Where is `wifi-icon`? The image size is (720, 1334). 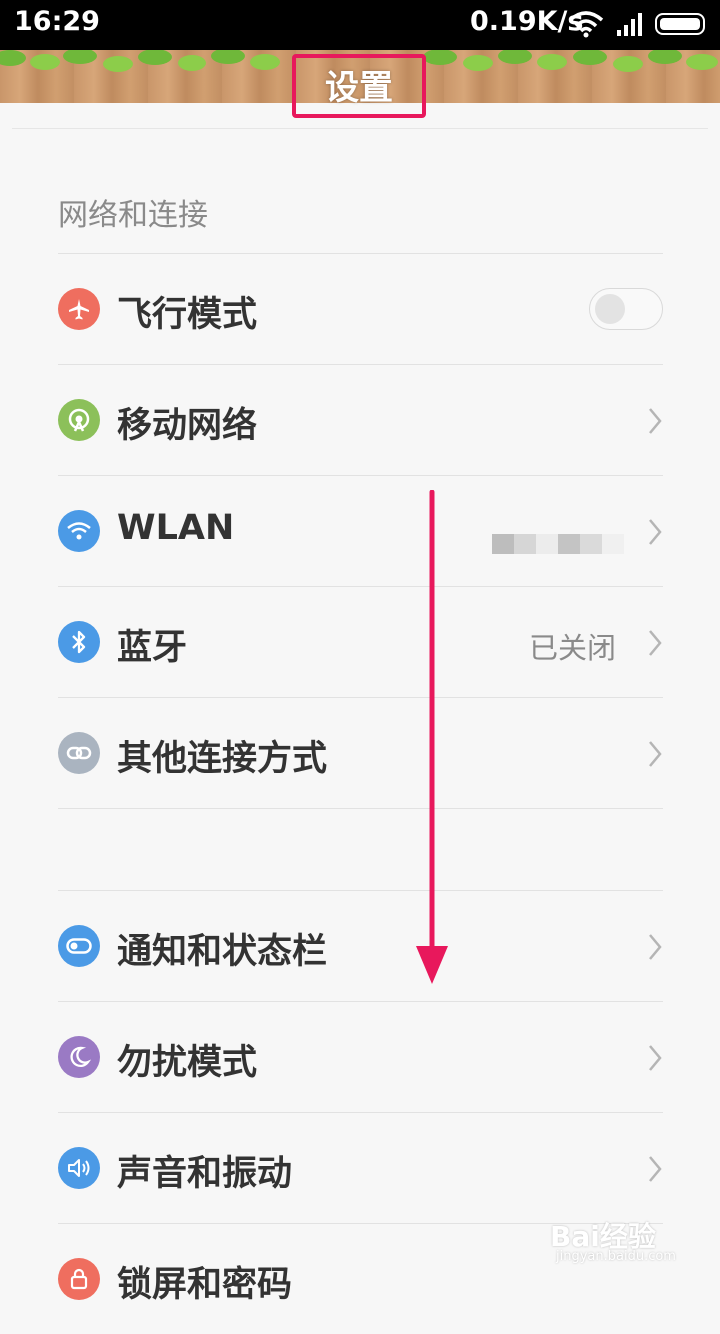 wifi-icon is located at coordinates (79, 531).